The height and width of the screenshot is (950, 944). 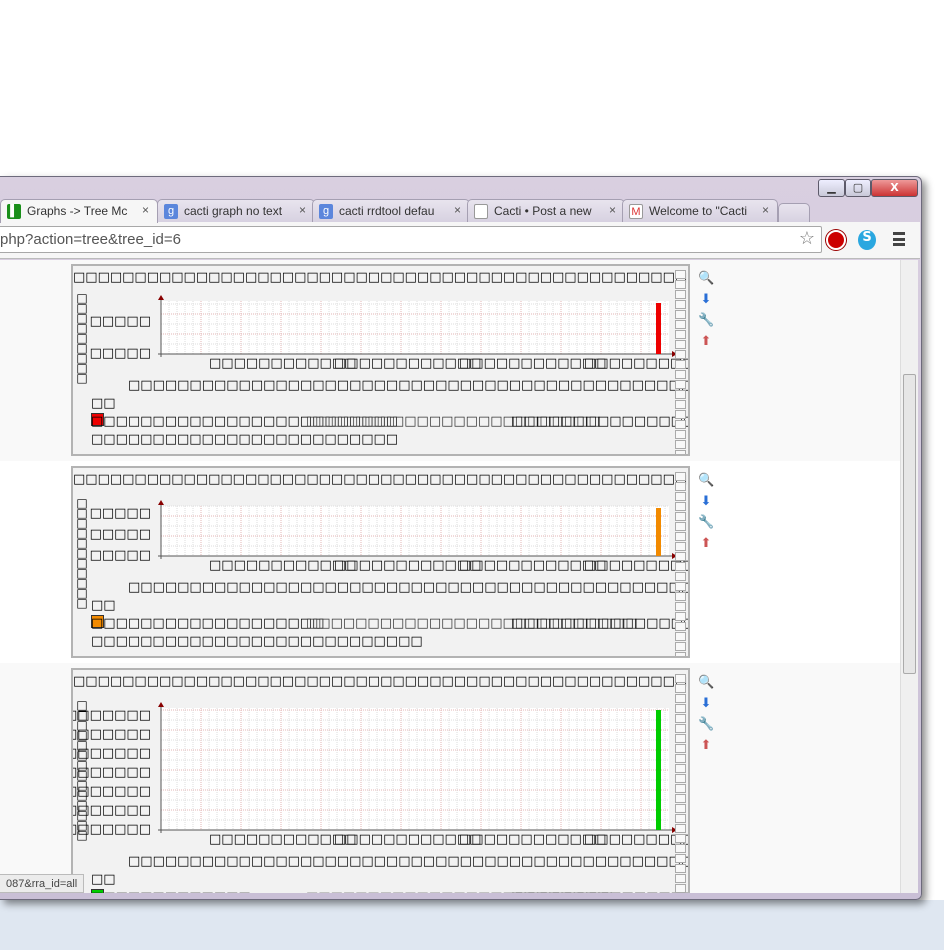 I want to click on google-icon: g, so click(x=326, y=211).